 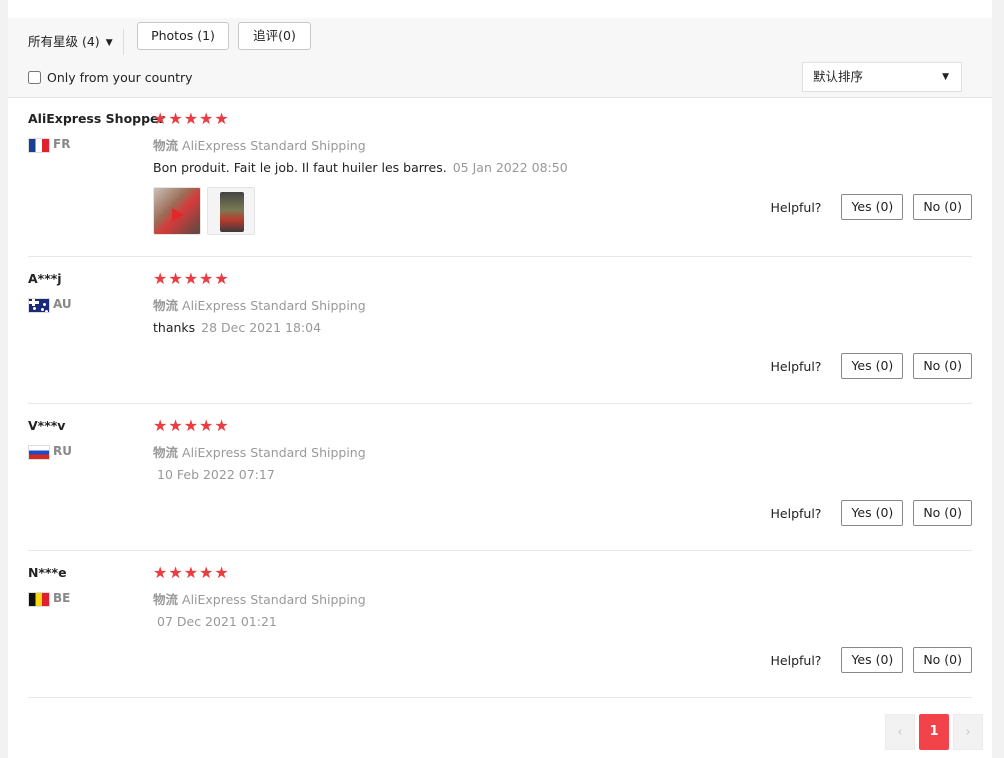 What do you see at coordinates (39, 305) in the screenshot?
I see `flag-au-icon` at bounding box center [39, 305].